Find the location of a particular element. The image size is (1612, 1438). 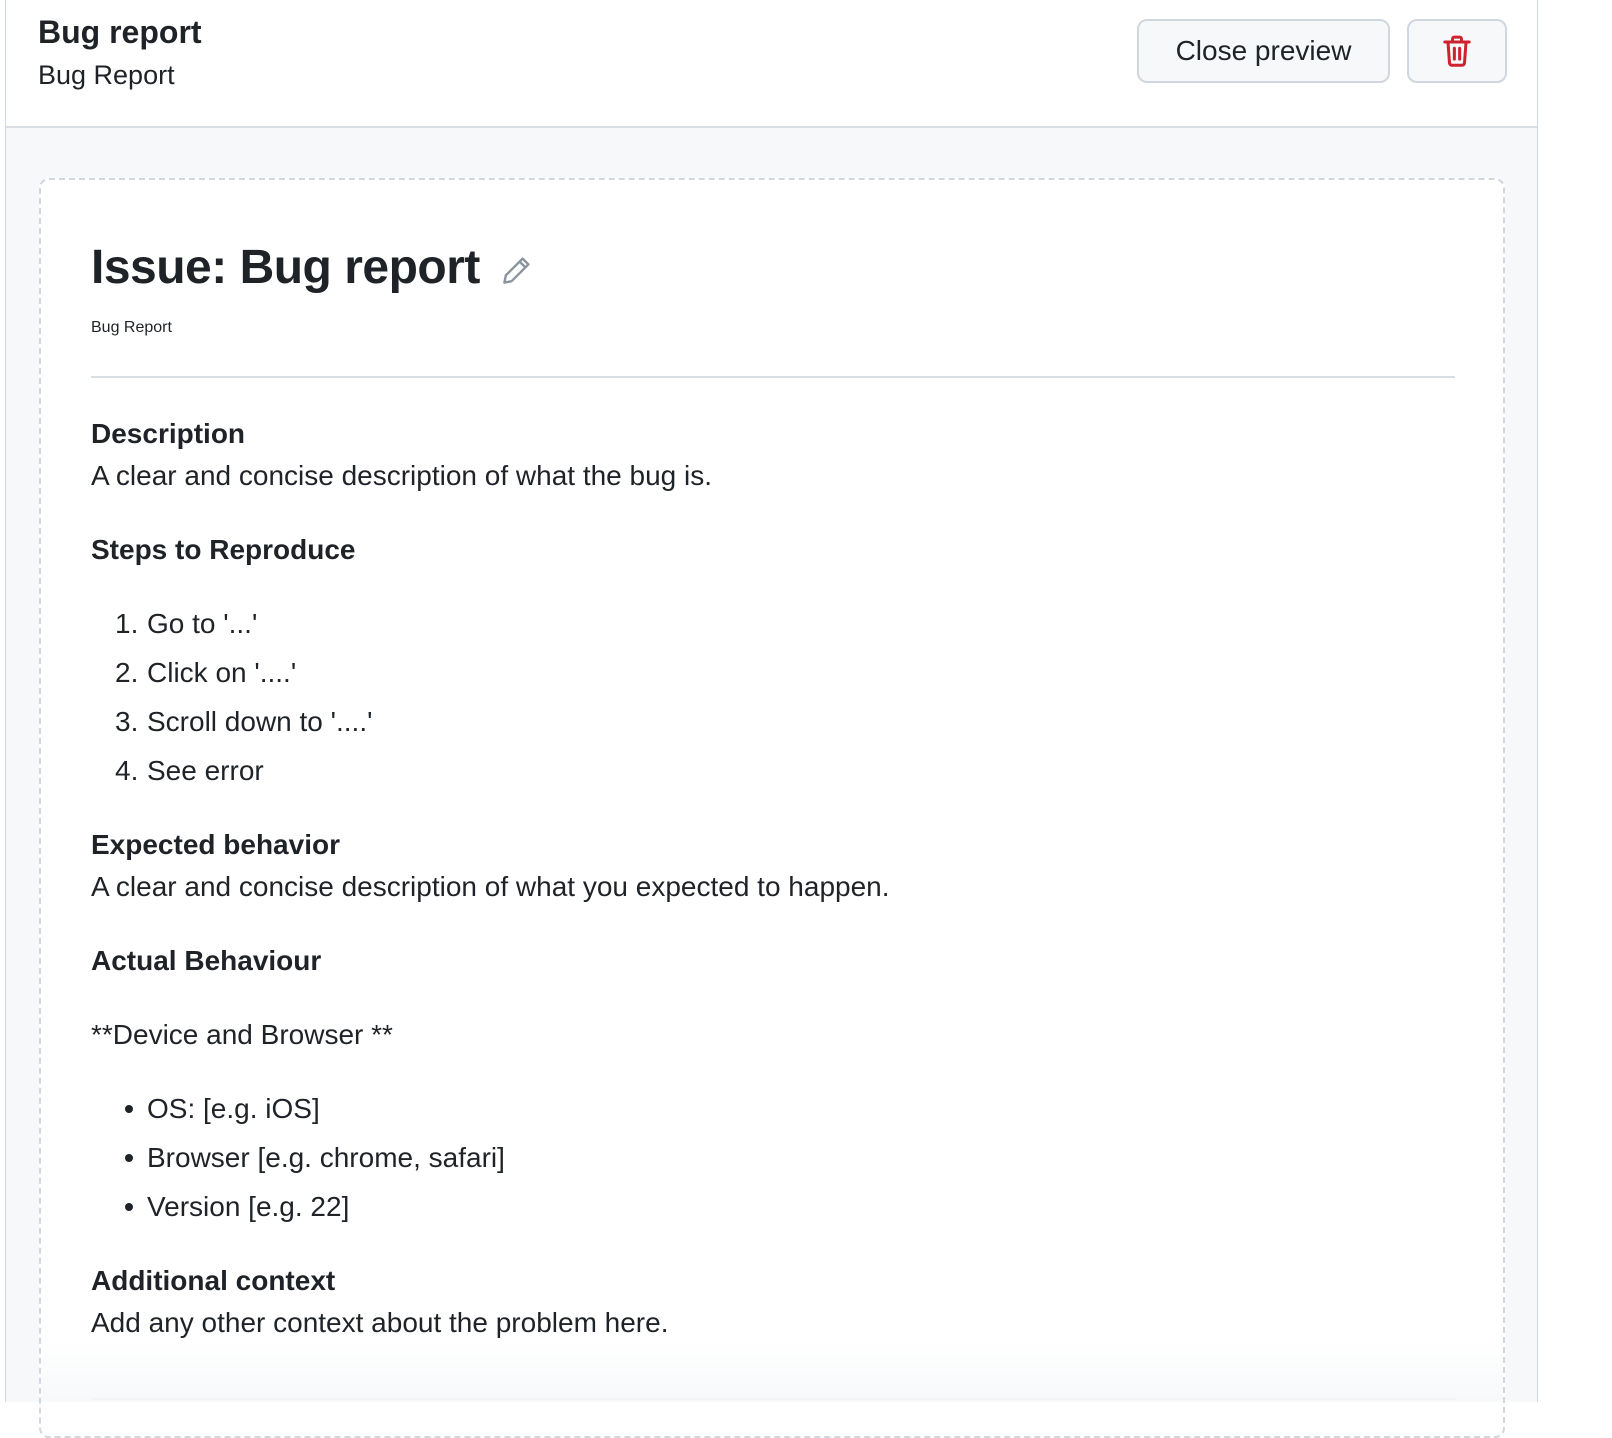

delete-template-button is located at coordinates (1457, 51).